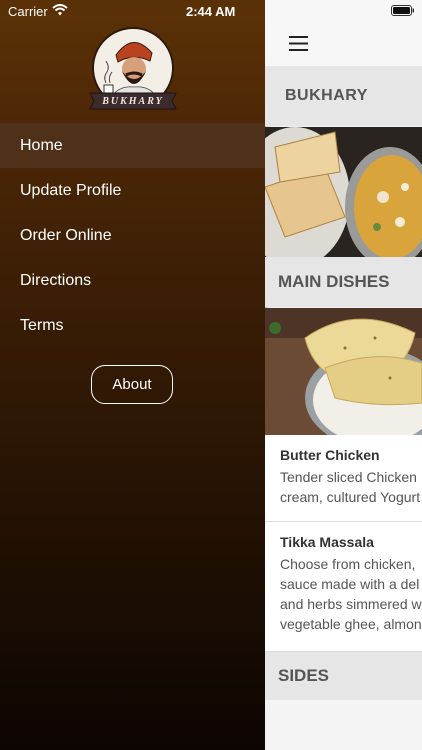 The height and width of the screenshot is (750, 422). I want to click on bottom-area, so click(343, 725).